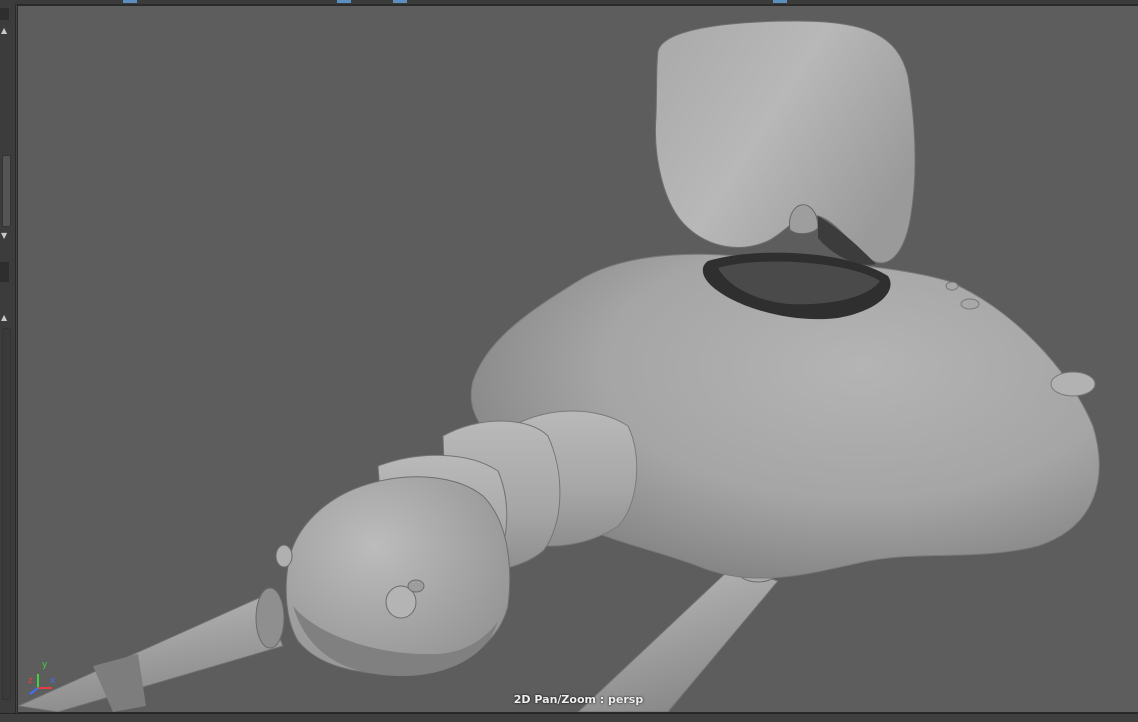 This screenshot has height=722, width=1138. Describe the element at coordinates (284, 556) in the screenshot. I see `head-knob` at that location.